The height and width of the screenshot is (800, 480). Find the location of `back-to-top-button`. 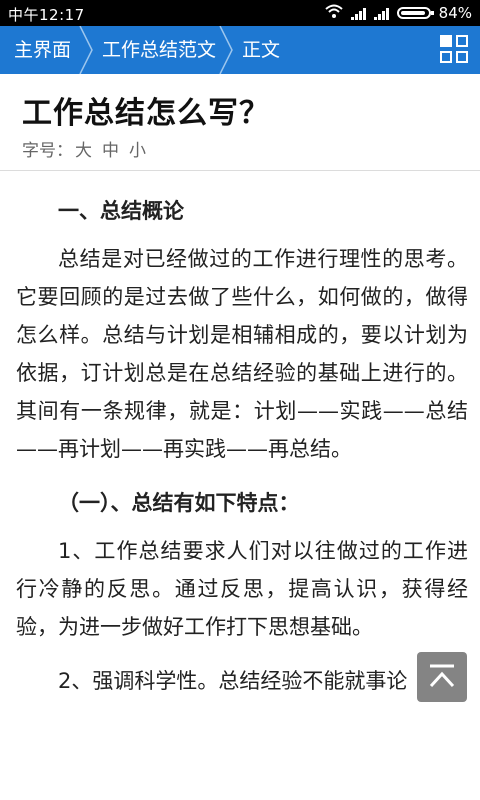

back-to-top-button is located at coordinates (442, 677).